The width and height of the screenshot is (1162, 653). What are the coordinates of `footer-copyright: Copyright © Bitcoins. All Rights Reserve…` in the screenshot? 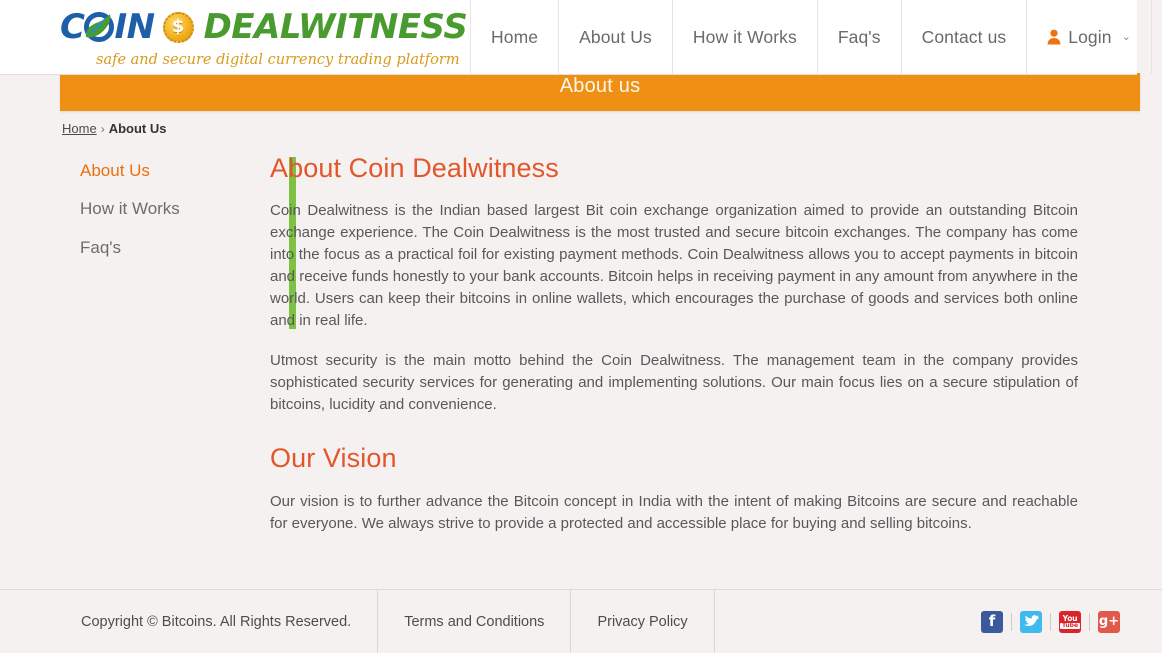 It's located at (217, 621).